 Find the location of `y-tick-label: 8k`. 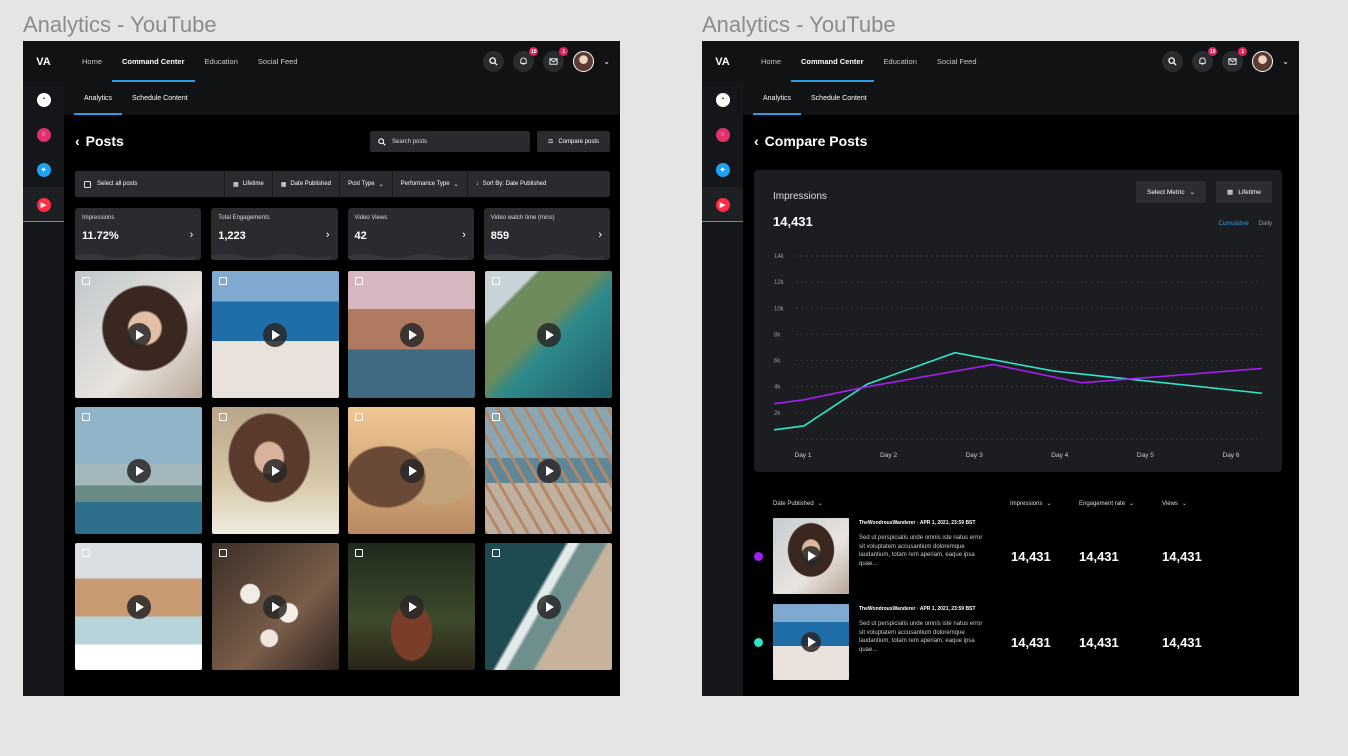

y-tick-label: 8k is located at coordinates (777, 335).